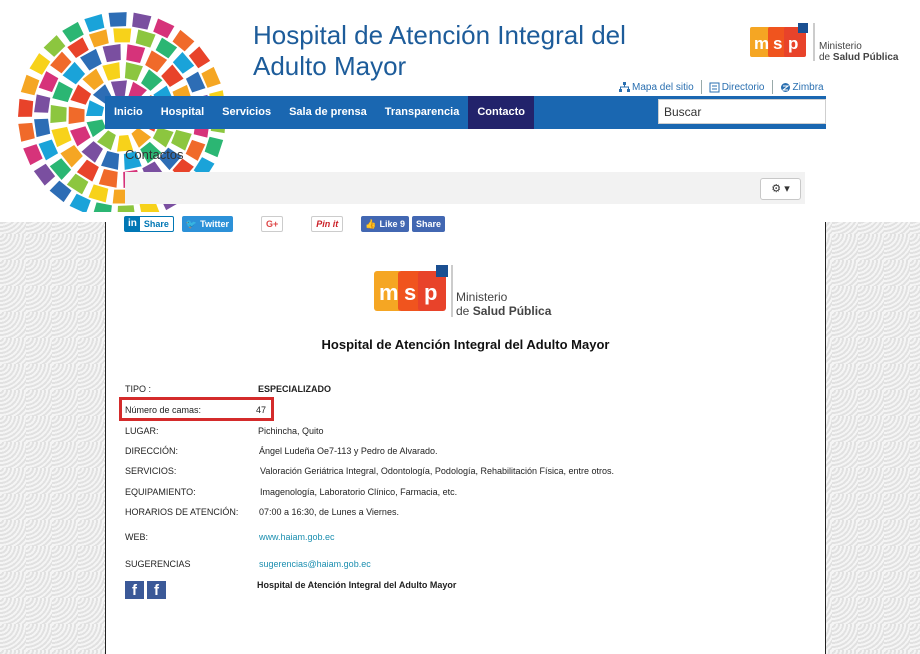 This screenshot has width=920, height=654. I want to click on page-title: Contactos, so click(154, 154).